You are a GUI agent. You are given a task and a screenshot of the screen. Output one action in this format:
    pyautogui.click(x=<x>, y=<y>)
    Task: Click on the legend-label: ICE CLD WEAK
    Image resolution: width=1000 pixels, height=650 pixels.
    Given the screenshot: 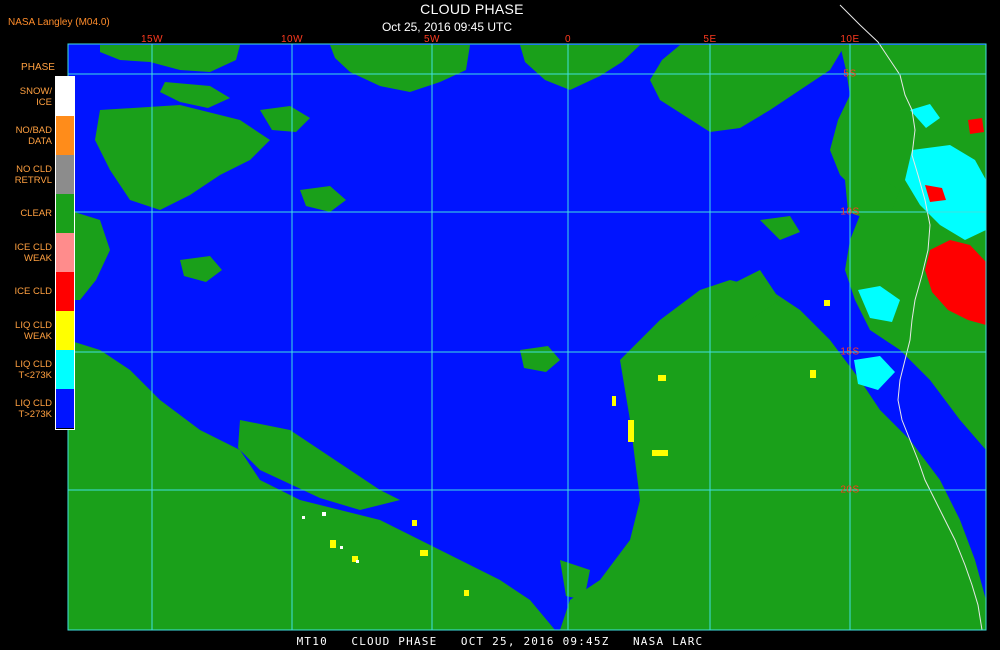 What is the action you would take?
    pyautogui.click(x=33, y=252)
    